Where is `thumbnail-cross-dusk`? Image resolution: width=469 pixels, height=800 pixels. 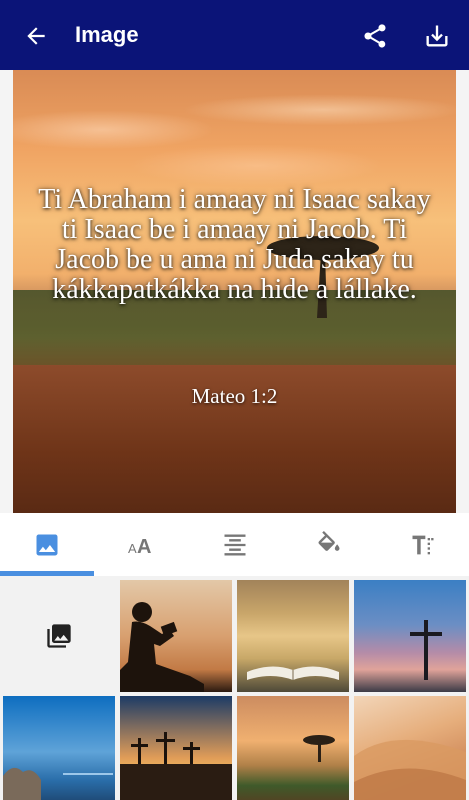 thumbnail-cross-dusk is located at coordinates (410, 636).